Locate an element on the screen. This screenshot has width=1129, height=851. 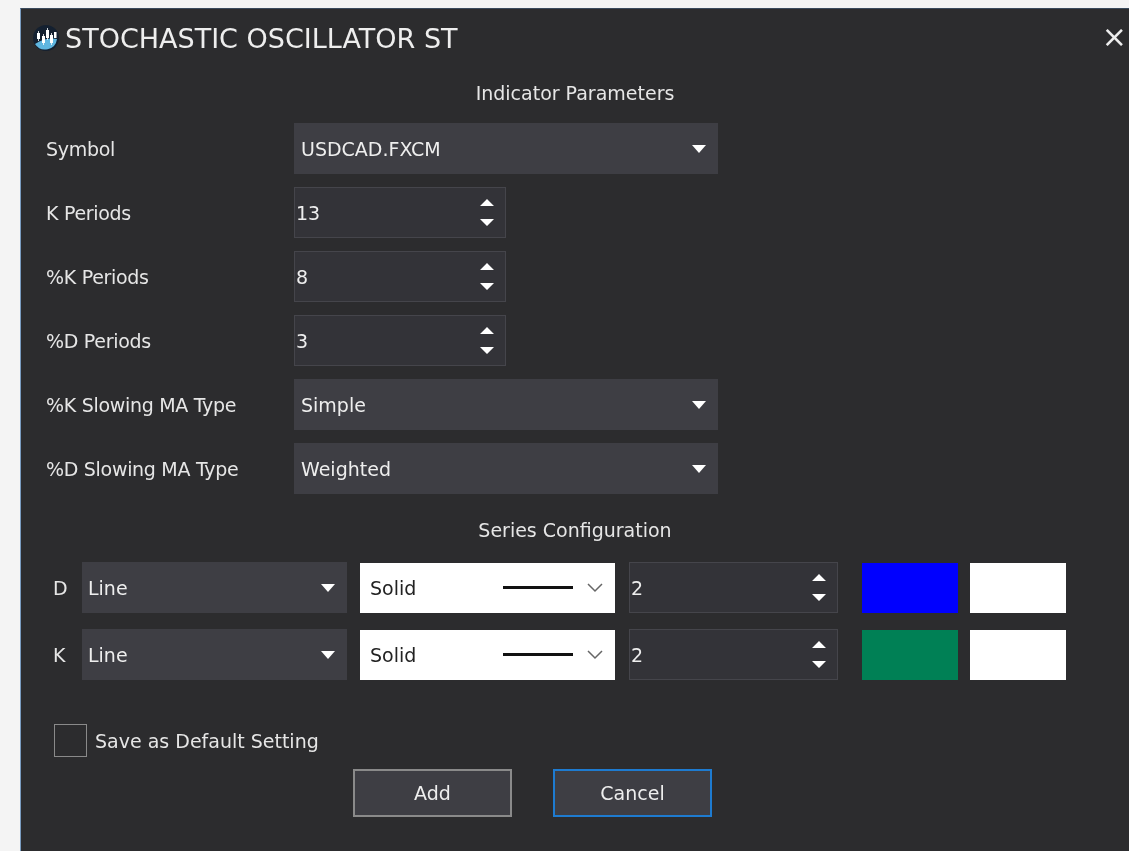
checkbox is located at coordinates (70, 740).